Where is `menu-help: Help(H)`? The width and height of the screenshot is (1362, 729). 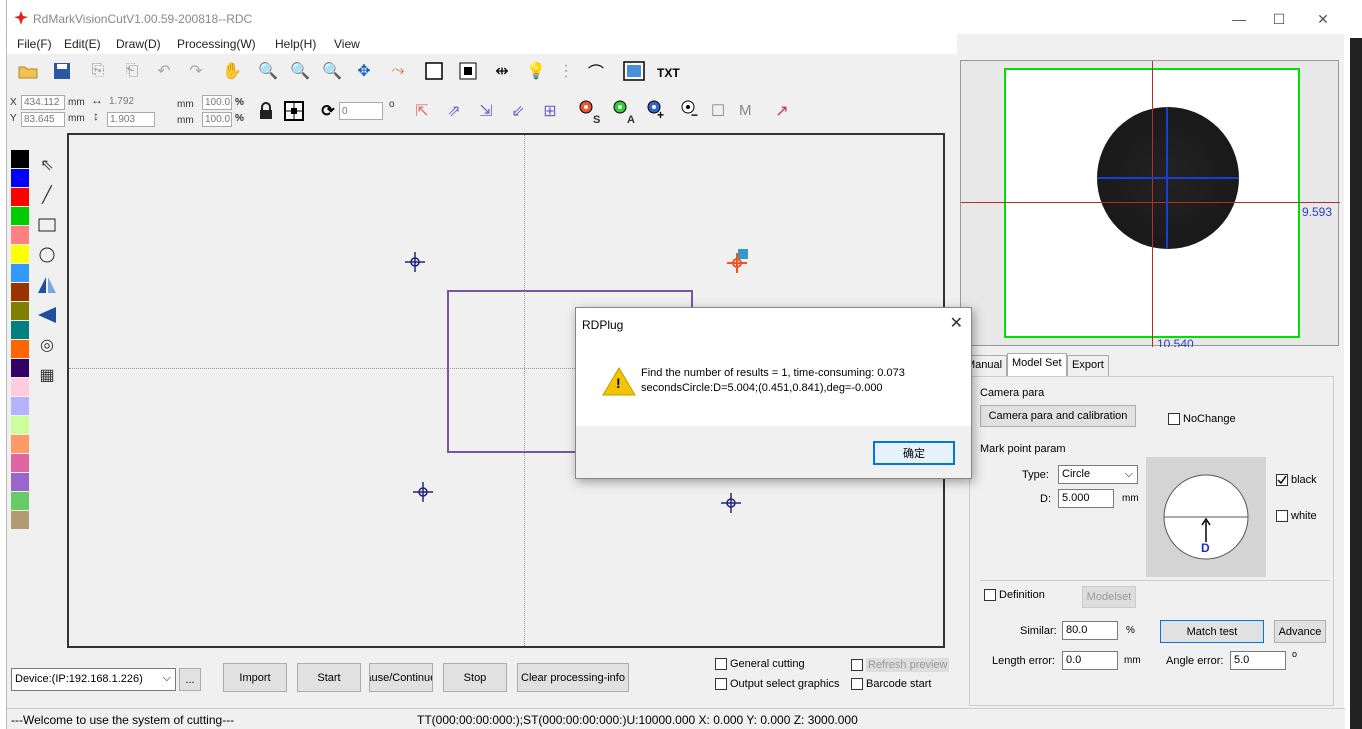 menu-help: Help(H) is located at coordinates (295, 44).